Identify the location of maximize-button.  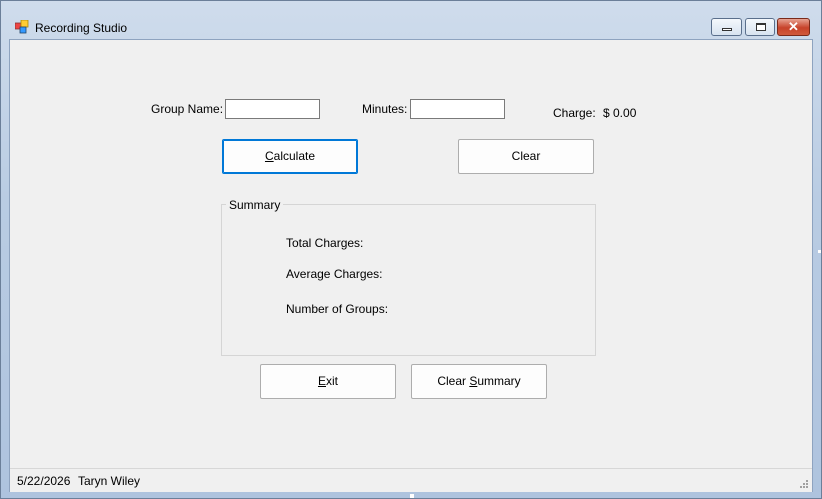
(760, 27).